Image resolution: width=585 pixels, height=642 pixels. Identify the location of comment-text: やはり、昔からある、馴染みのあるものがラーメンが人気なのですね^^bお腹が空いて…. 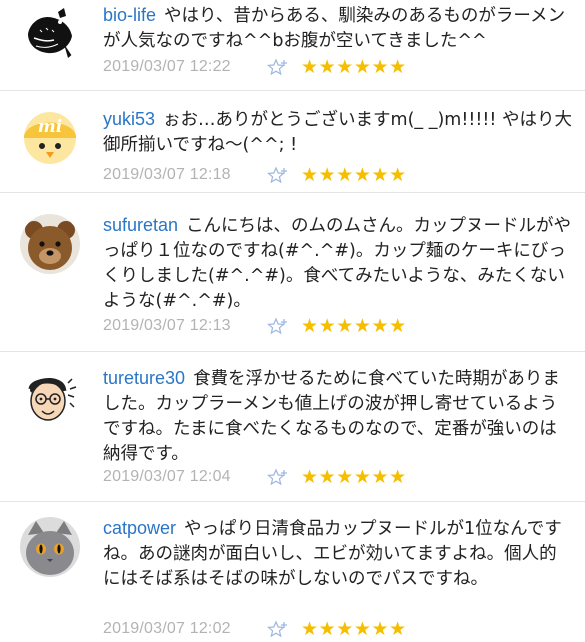
(334, 28).